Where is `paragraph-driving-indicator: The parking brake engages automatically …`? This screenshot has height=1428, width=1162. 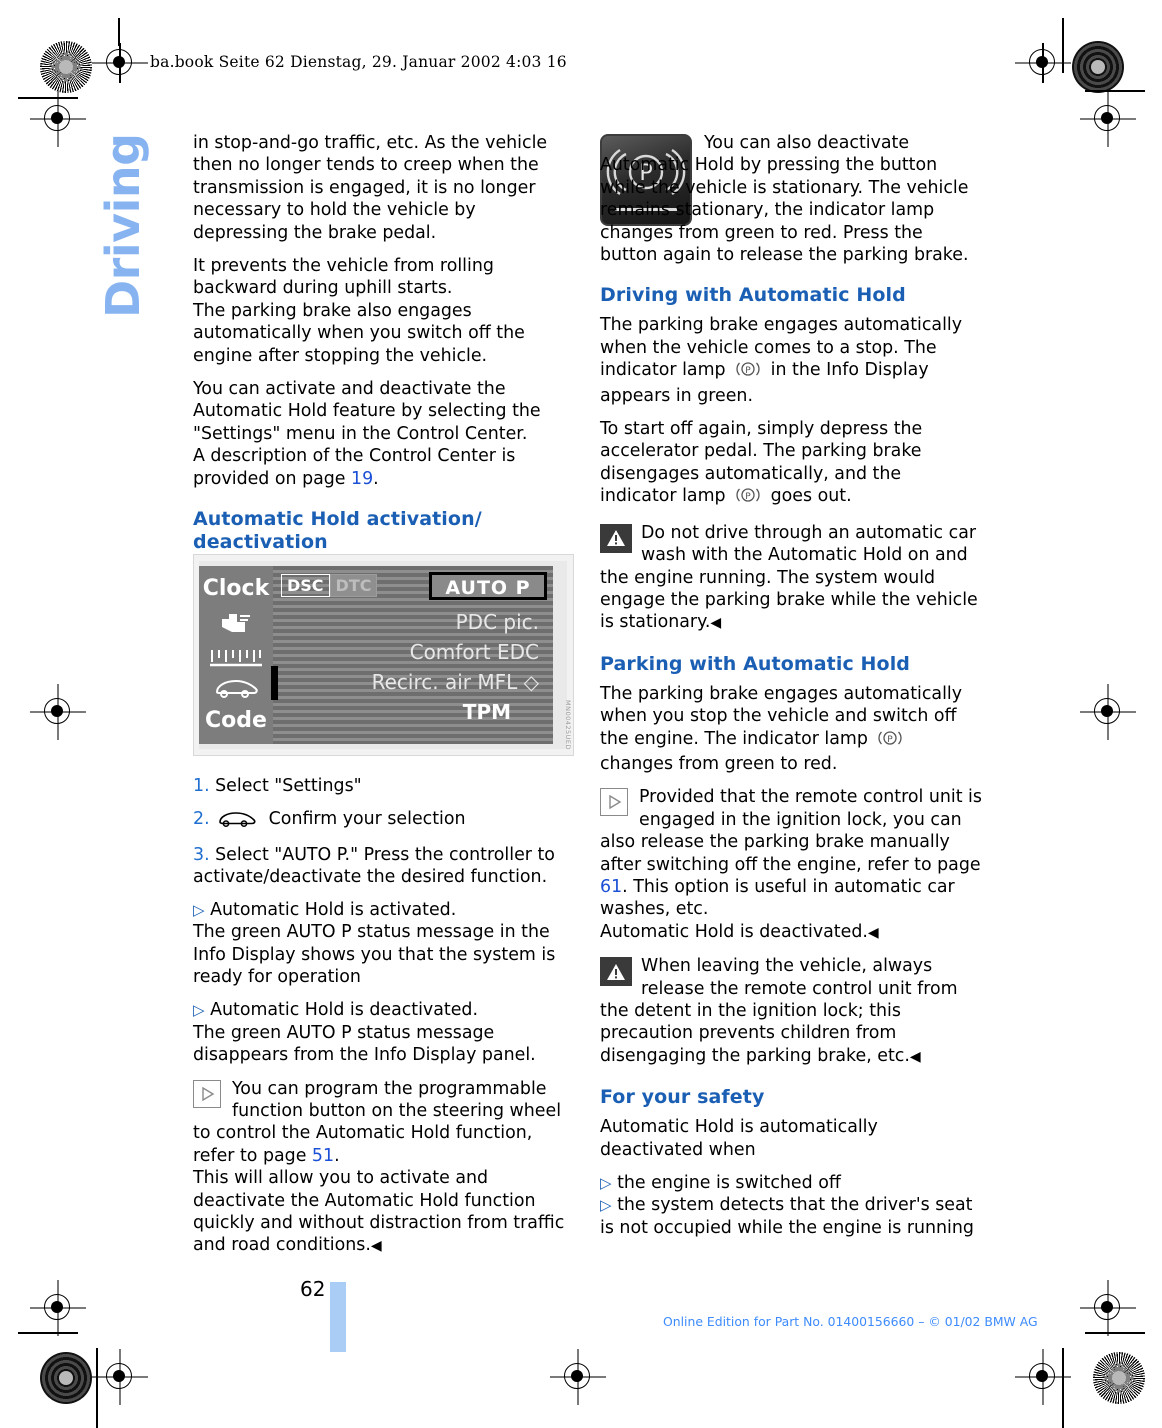
paragraph-driving-indicator: The parking brake engages automatically … is located at coordinates (791, 360).